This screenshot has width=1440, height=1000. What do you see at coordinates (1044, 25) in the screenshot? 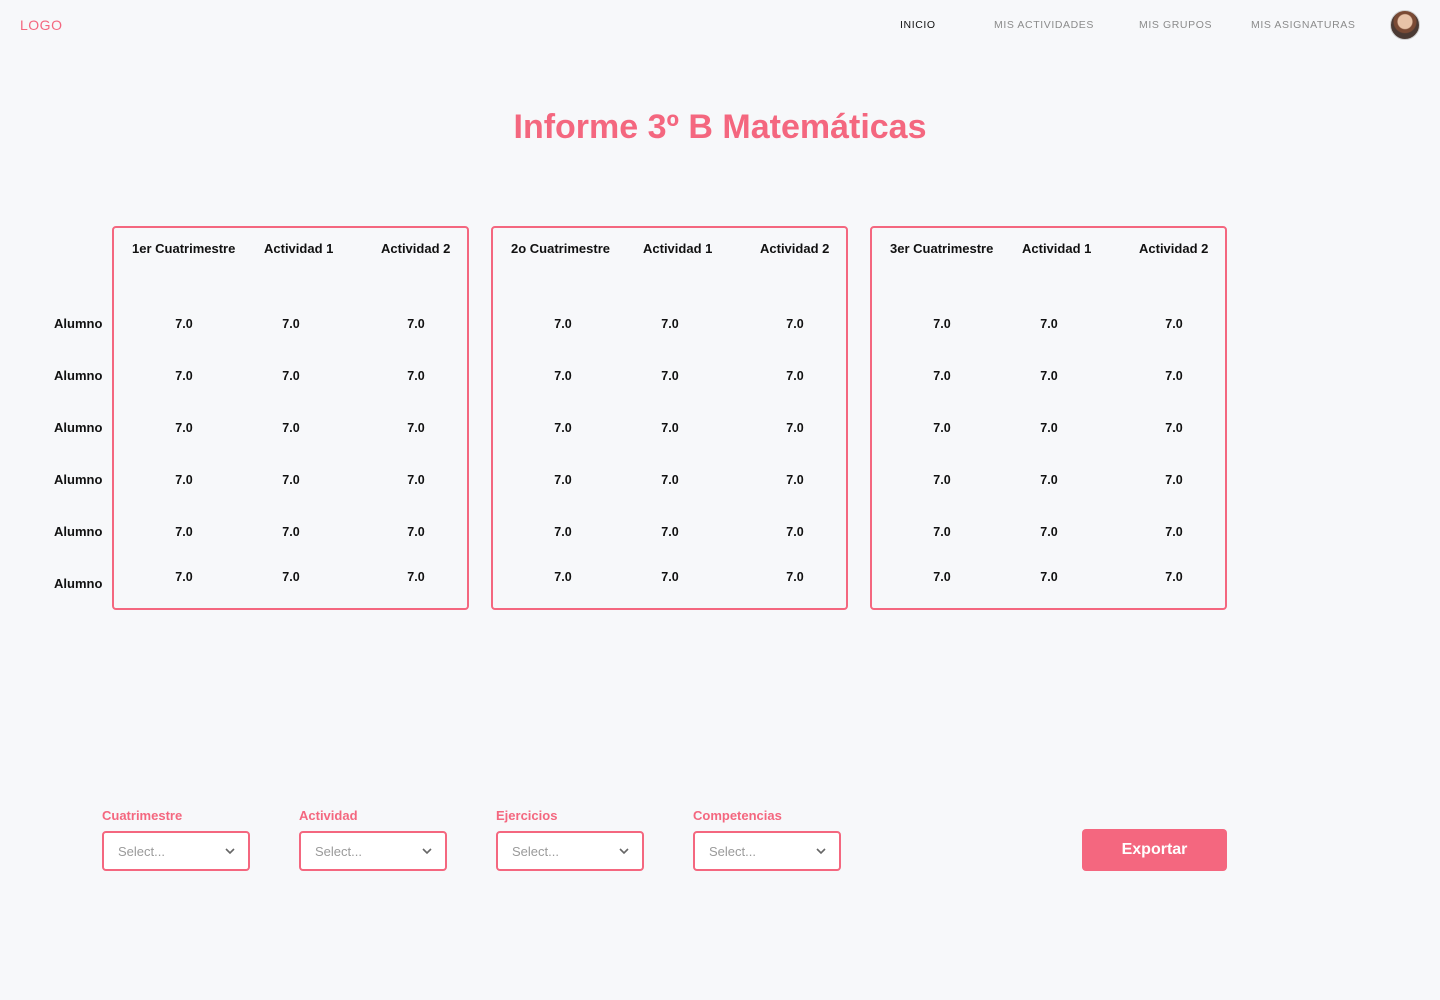
I see `nav-item-mis-actividades: MIS ACTIVIDADES` at bounding box center [1044, 25].